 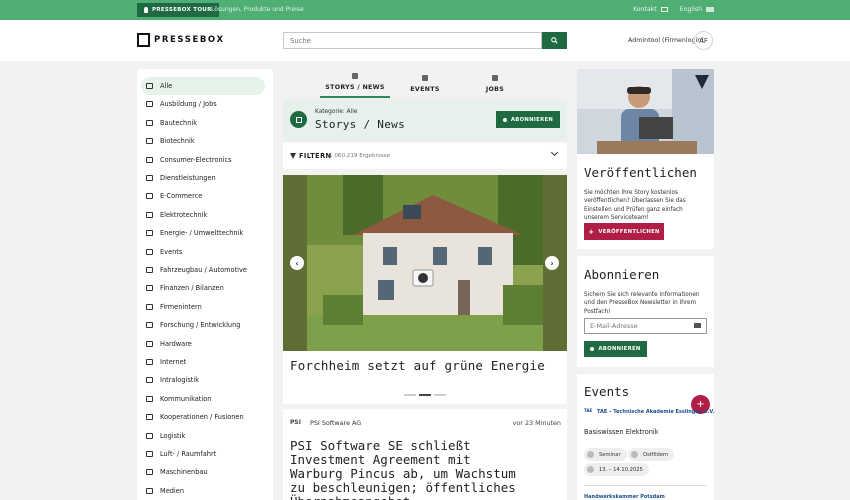 What do you see at coordinates (149, 325) in the screenshot?
I see `lab-icon` at bounding box center [149, 325].